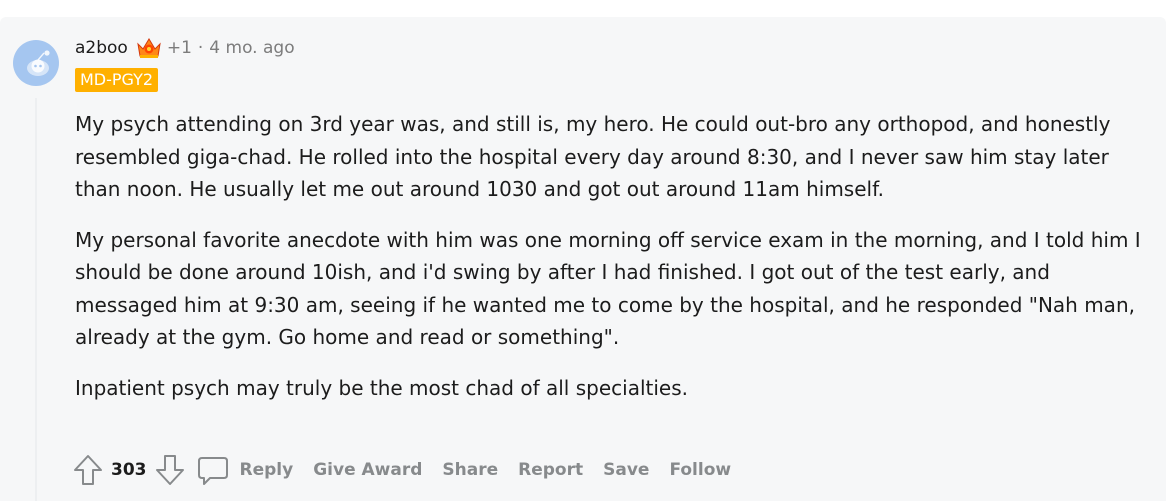 This screenshot has width=1176, height=501. I want to click on save-button: Save, so click(626, 470).